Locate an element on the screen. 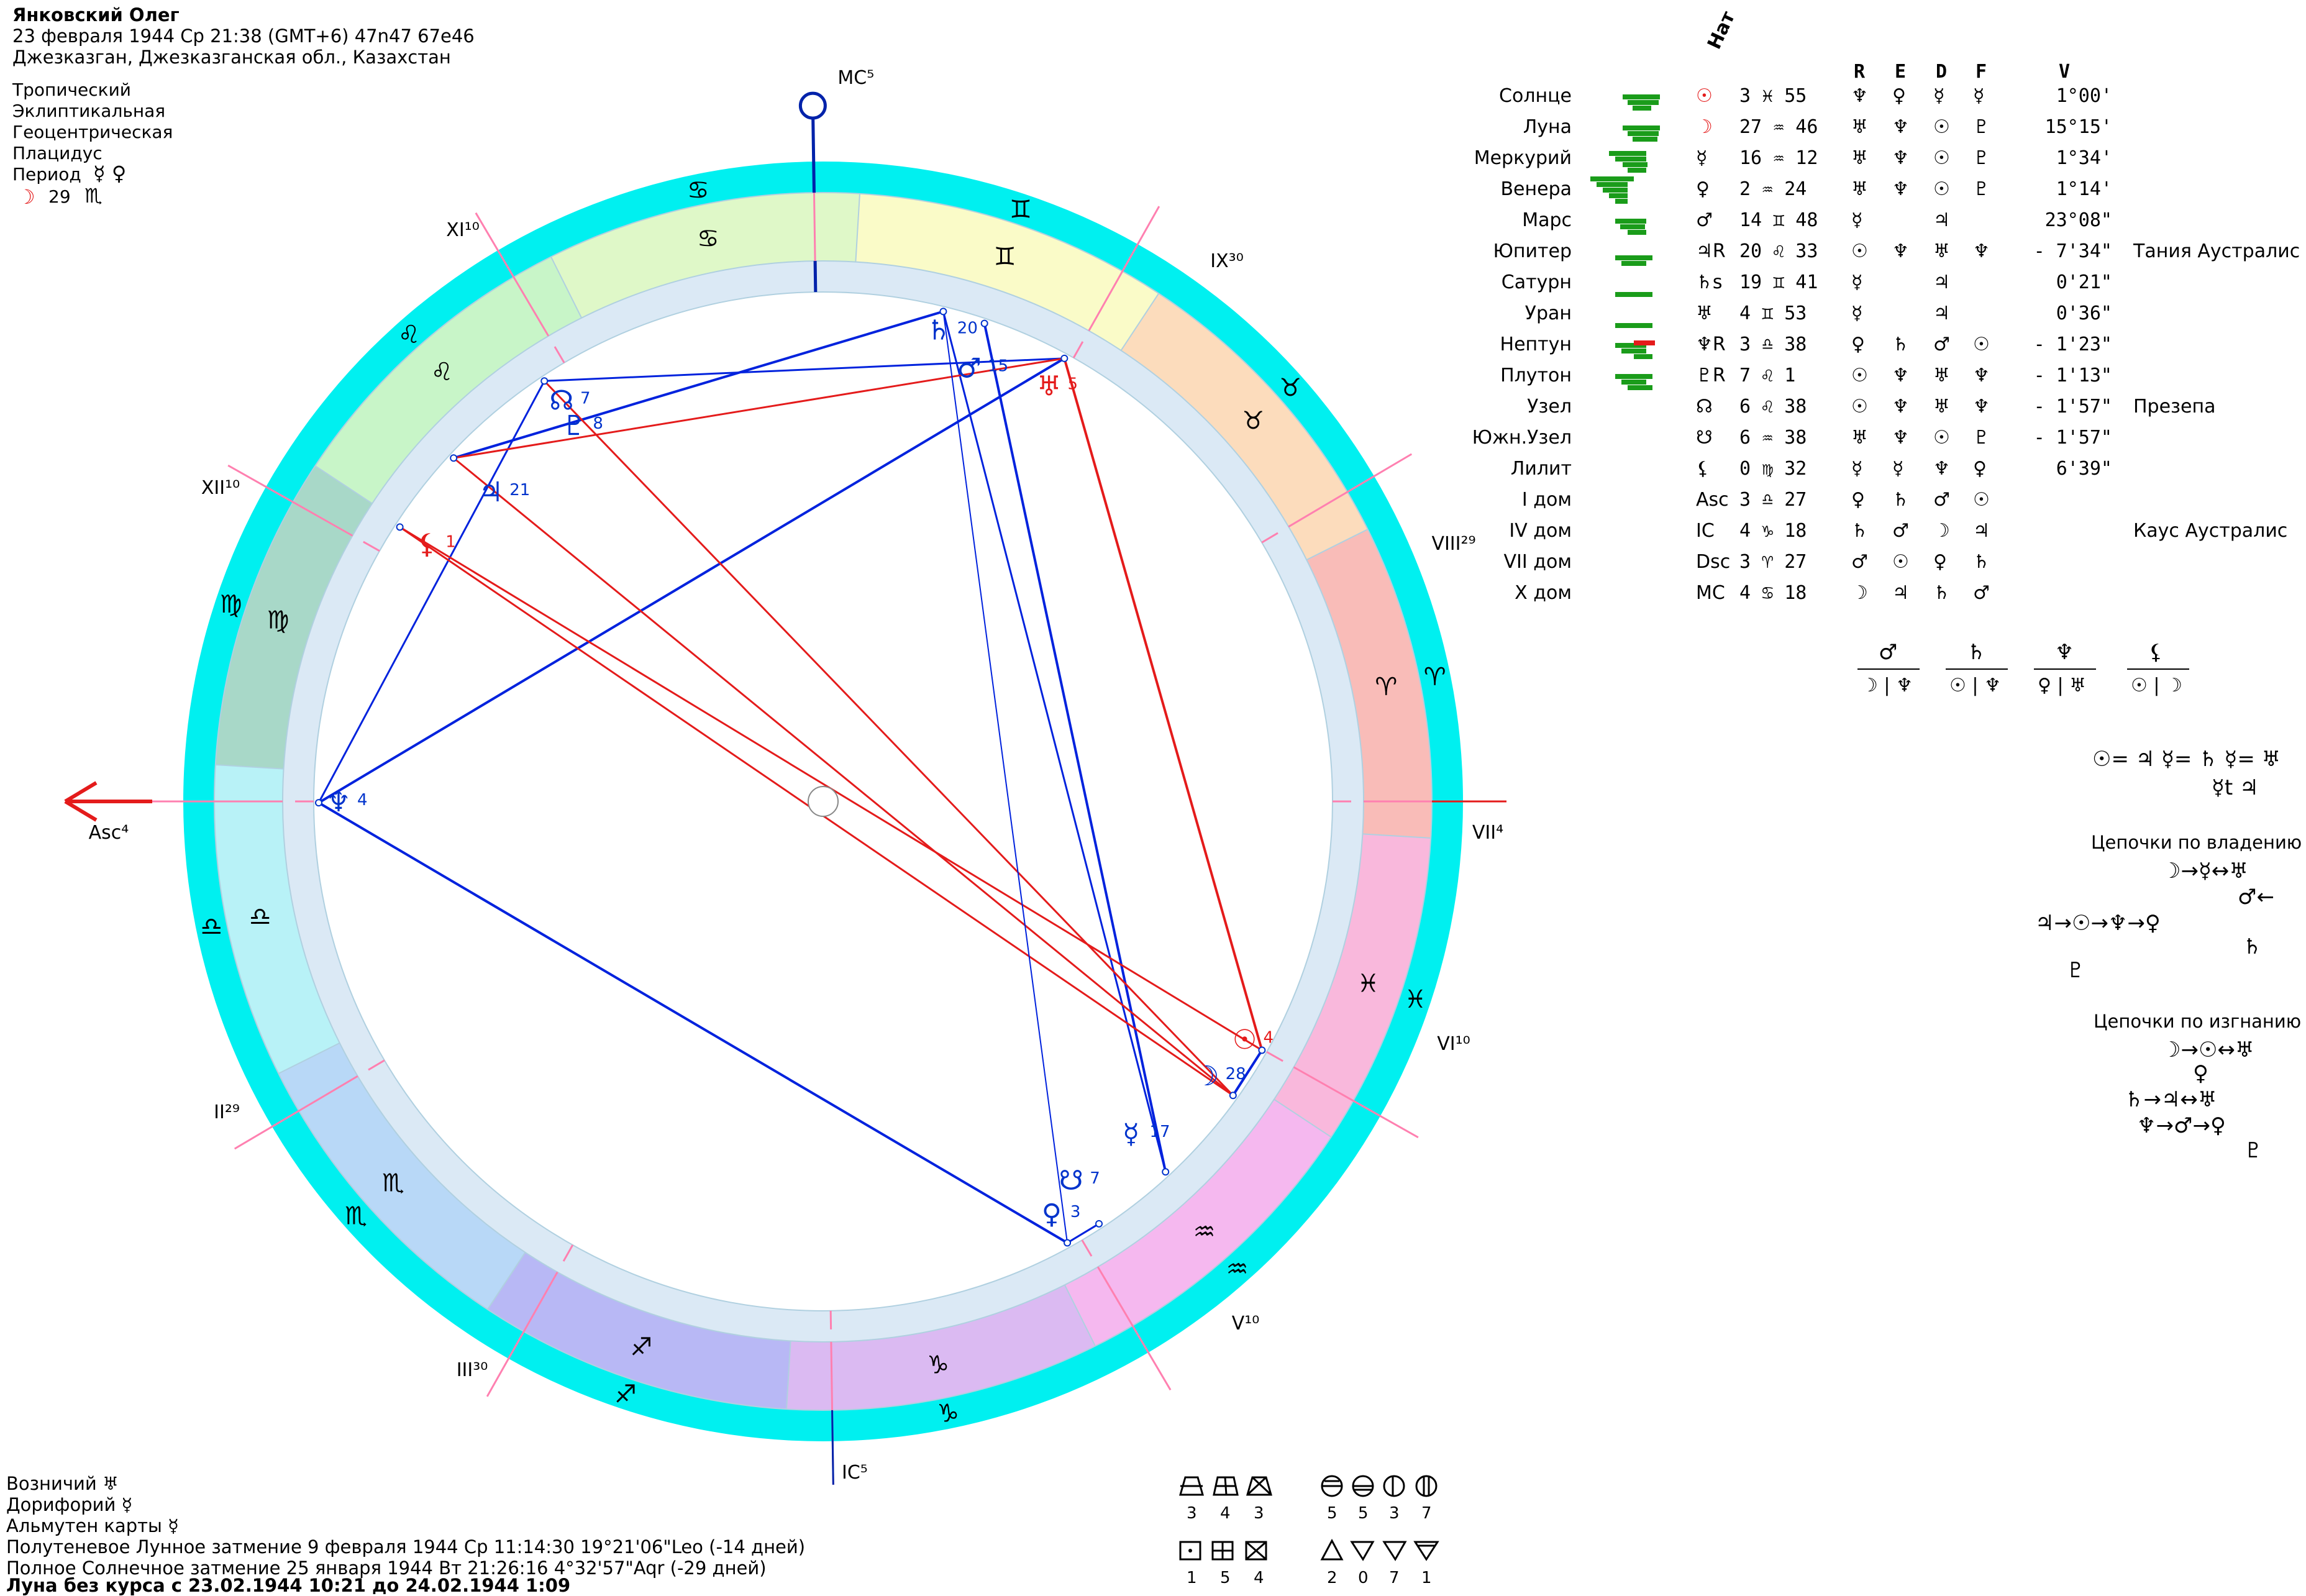 Image resolution: width=2306 pixels, height=1596 pixels. planet-degree: 3 is located at coordinates (1076, 1212).